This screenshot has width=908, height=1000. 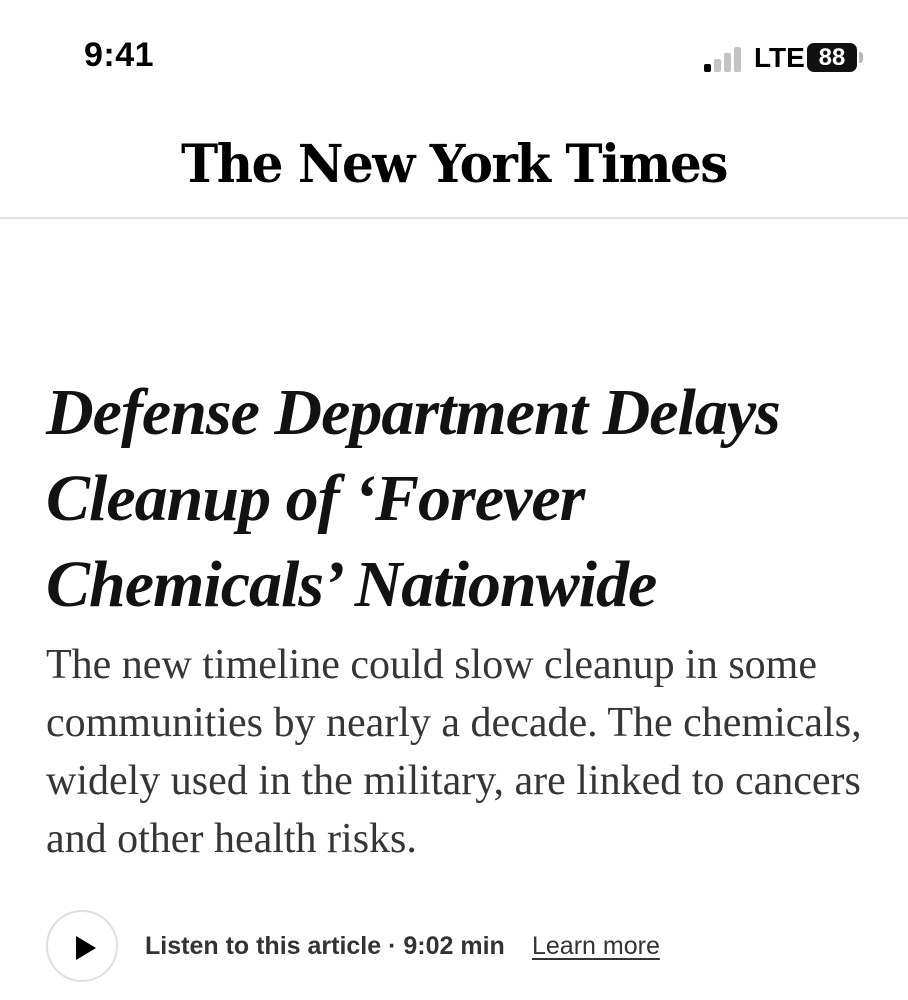 I want to click on status-bar: 9:41 LTE 88, so click(x=454, y=55).